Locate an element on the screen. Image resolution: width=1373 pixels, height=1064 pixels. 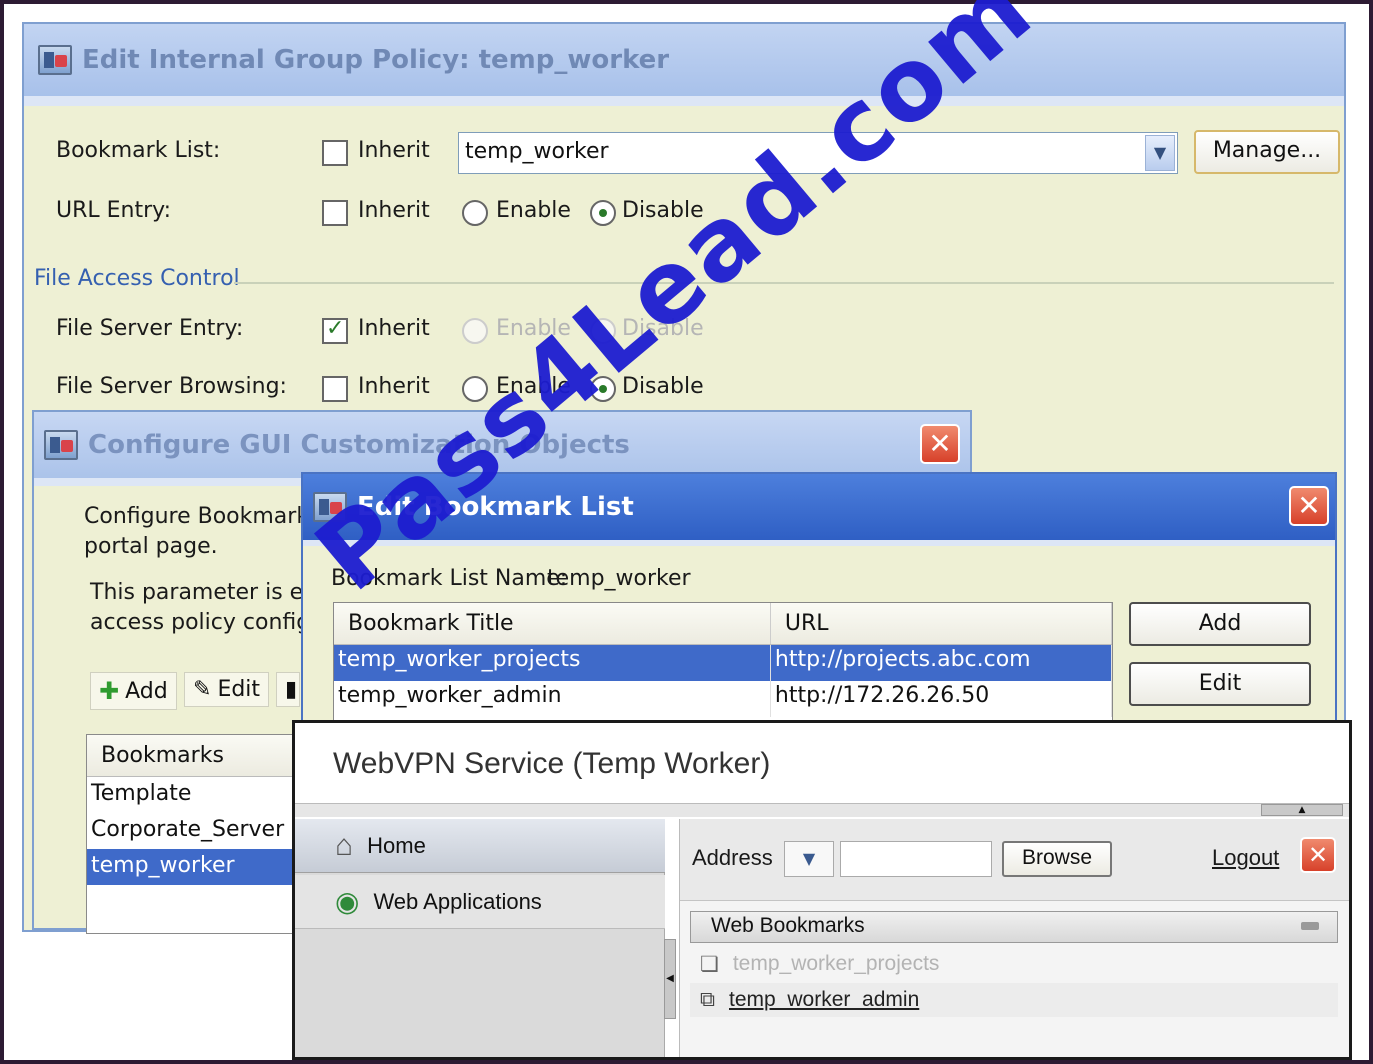
fsb-disable-radio is located at coordinates (603, 389).